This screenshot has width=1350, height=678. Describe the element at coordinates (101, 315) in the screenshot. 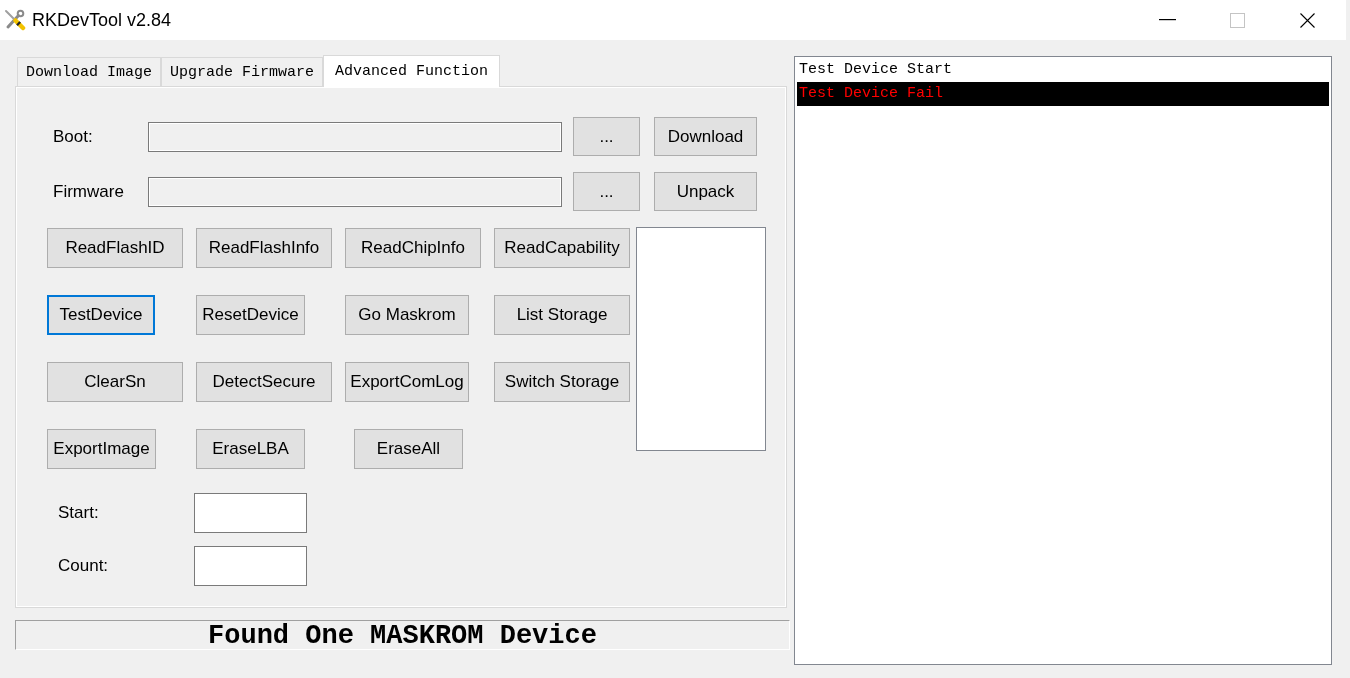

I see `function-button: TestDevice` at that location.